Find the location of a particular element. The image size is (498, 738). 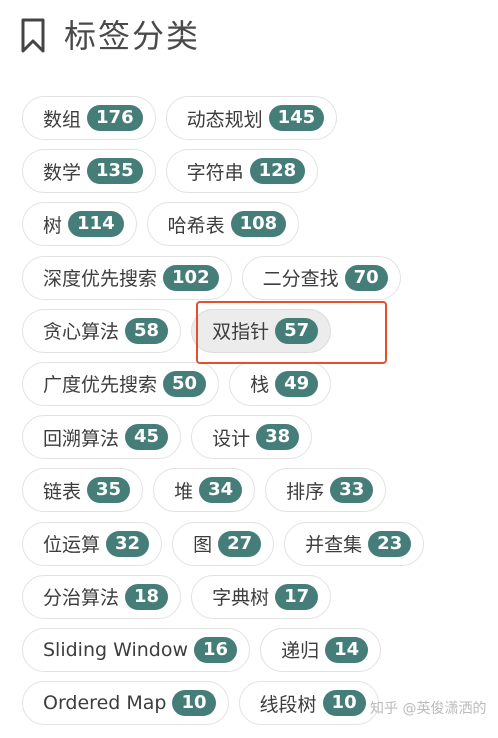

tag-label: 字典树 is located at coordinates (241, 598).